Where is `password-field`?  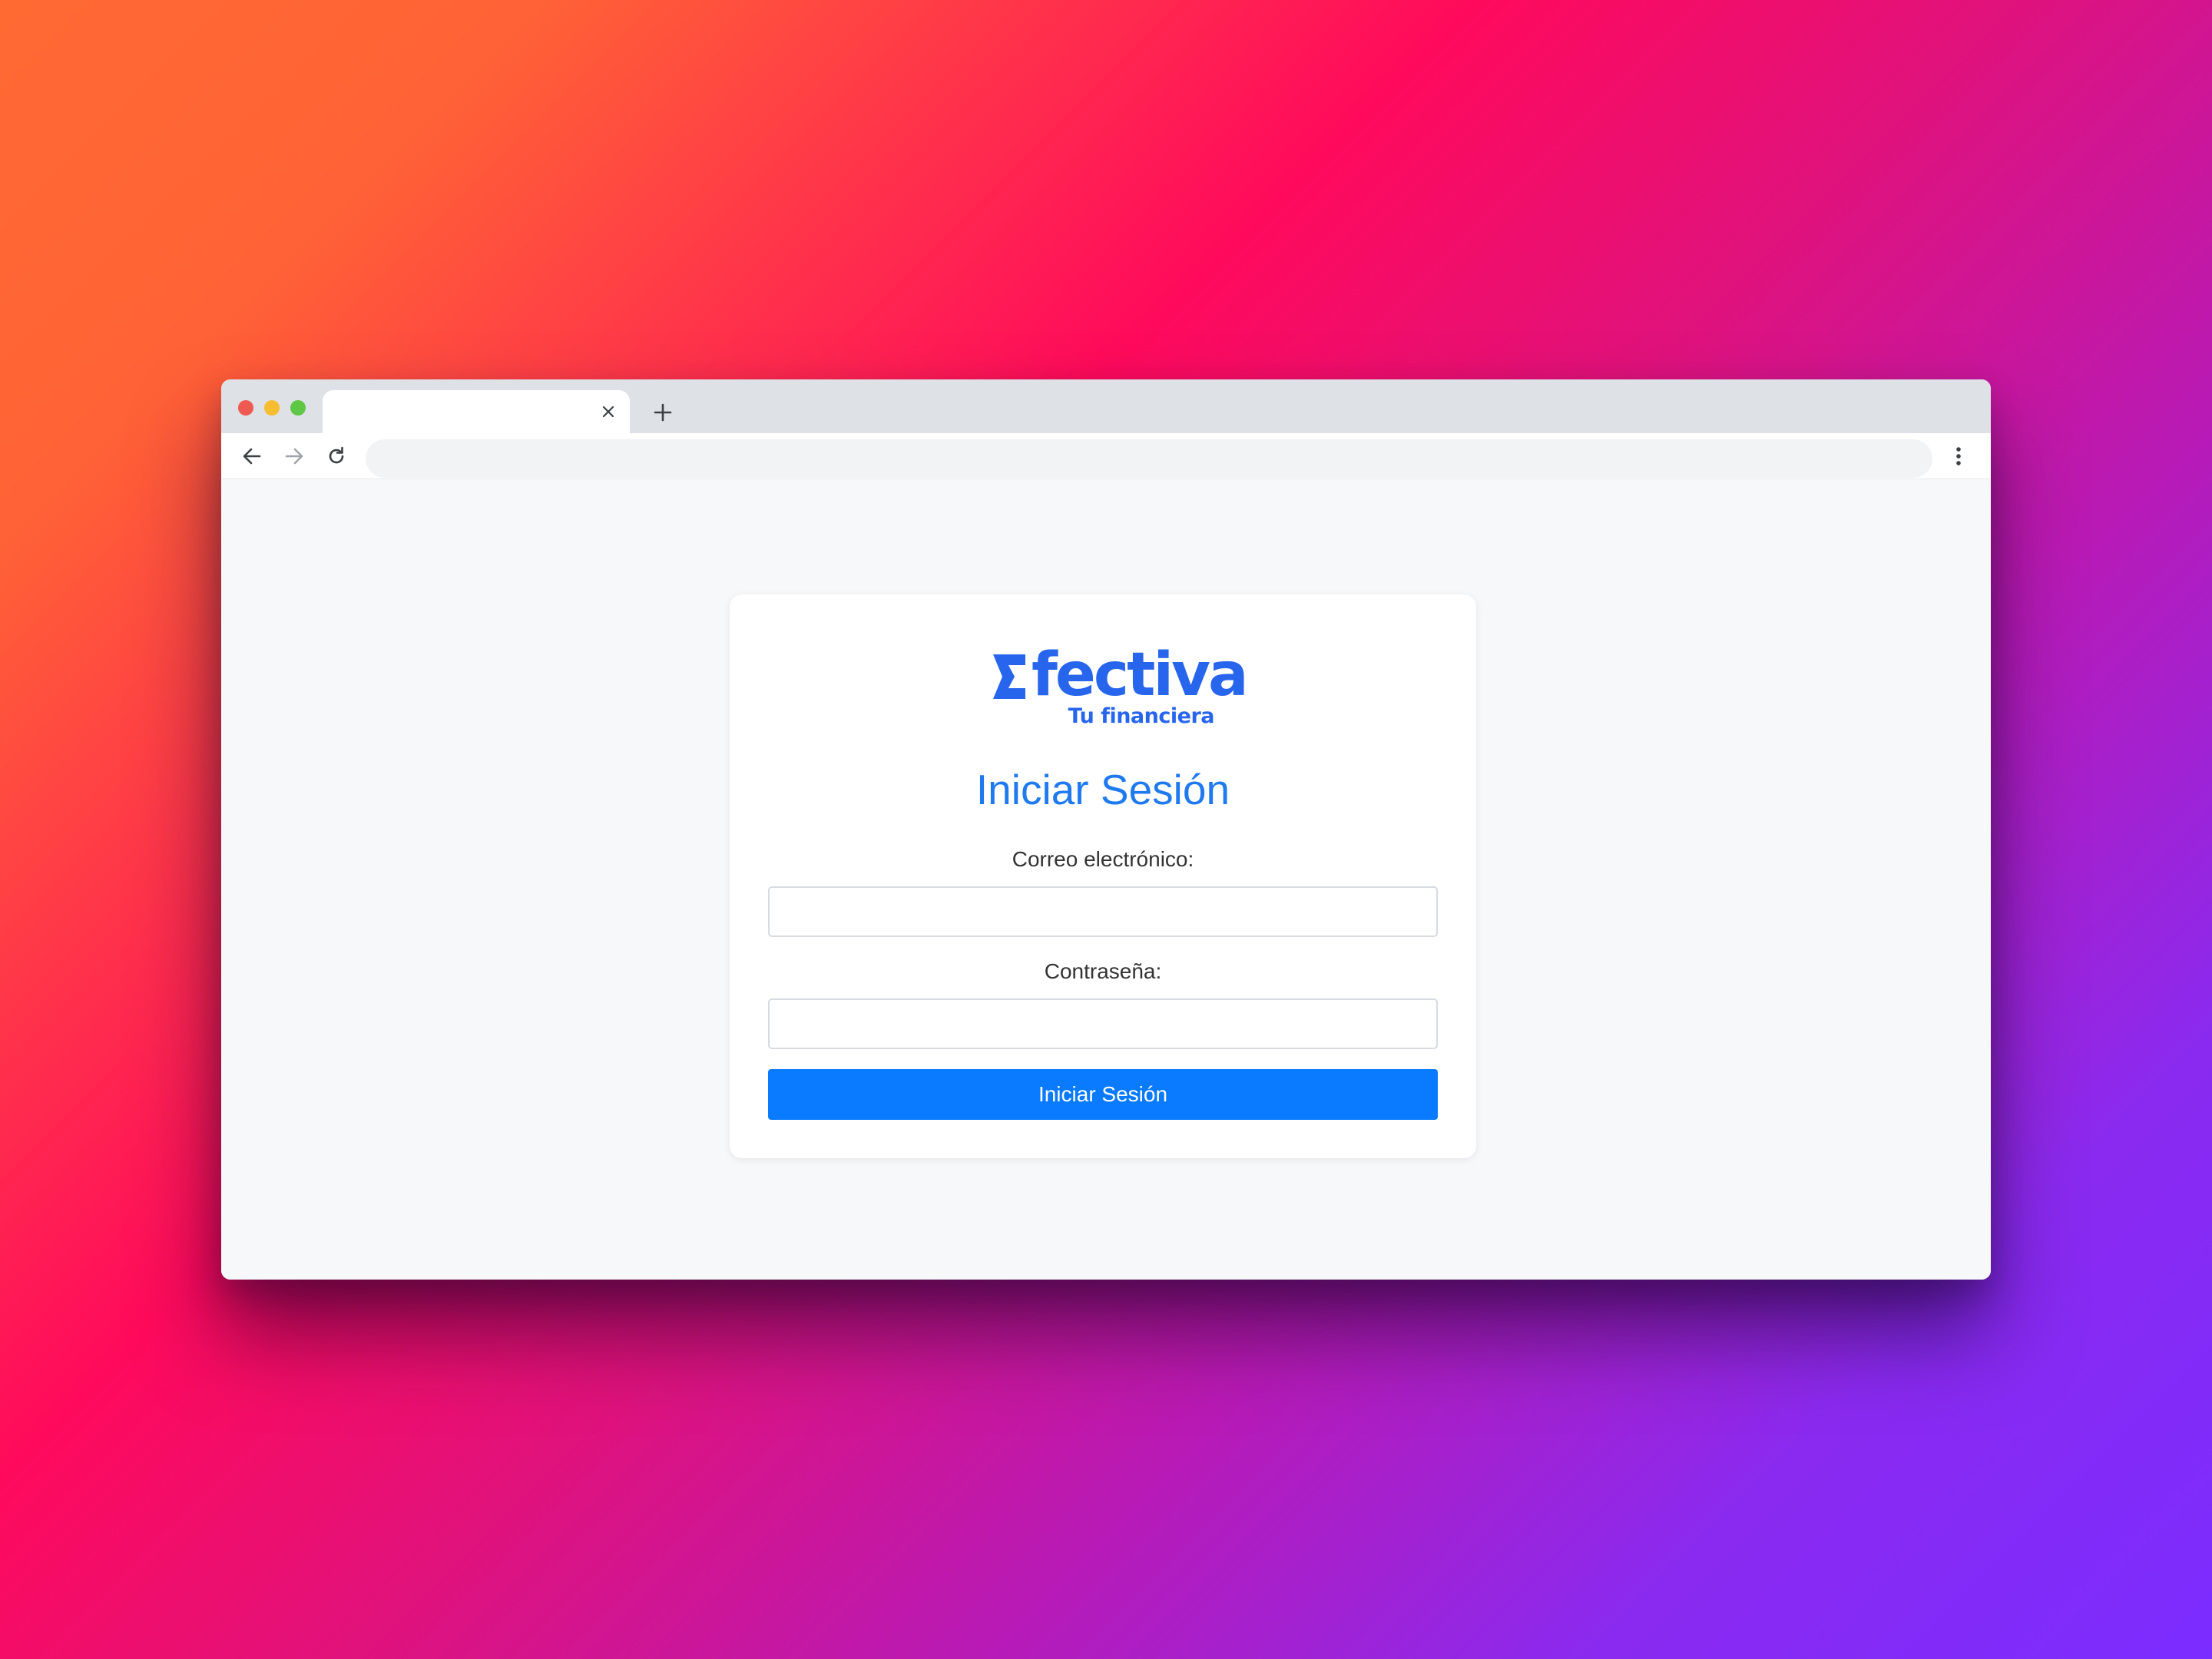 password-field is located at coordinates (1103, 1024).